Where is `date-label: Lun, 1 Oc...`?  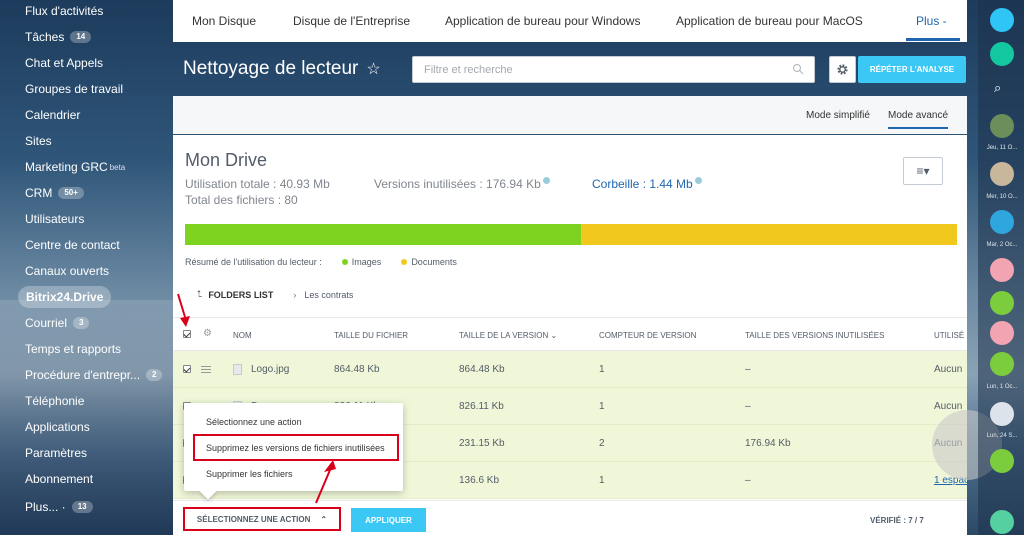
date-label: Lun, 1 Oc... is located at coordinates (1002, 387).